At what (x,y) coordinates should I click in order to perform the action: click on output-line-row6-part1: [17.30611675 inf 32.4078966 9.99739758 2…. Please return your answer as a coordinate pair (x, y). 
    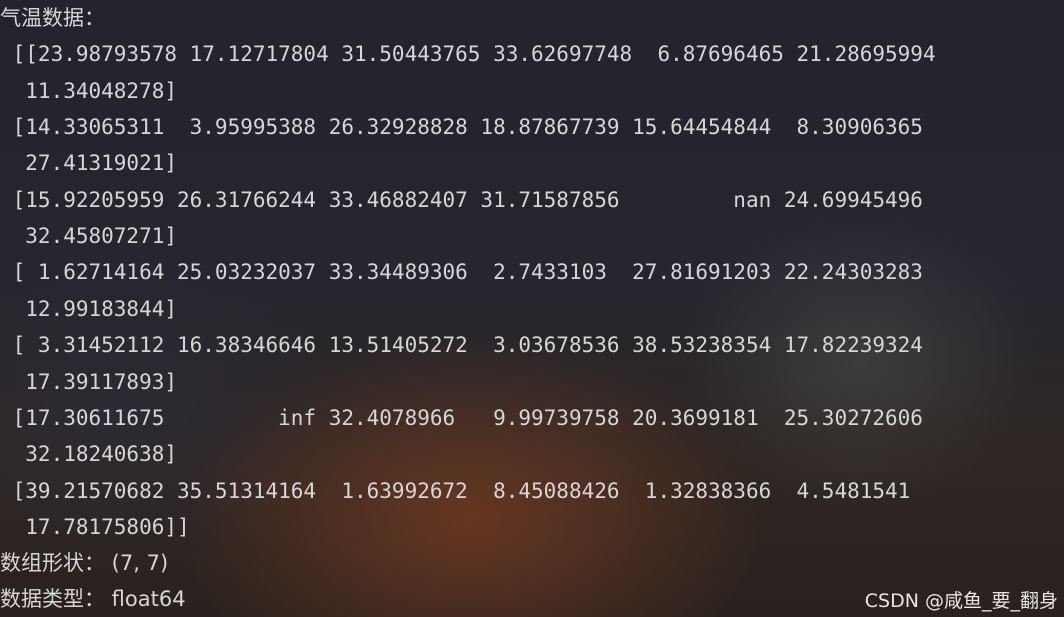
    Looking at the image, I should click on (461, 418).